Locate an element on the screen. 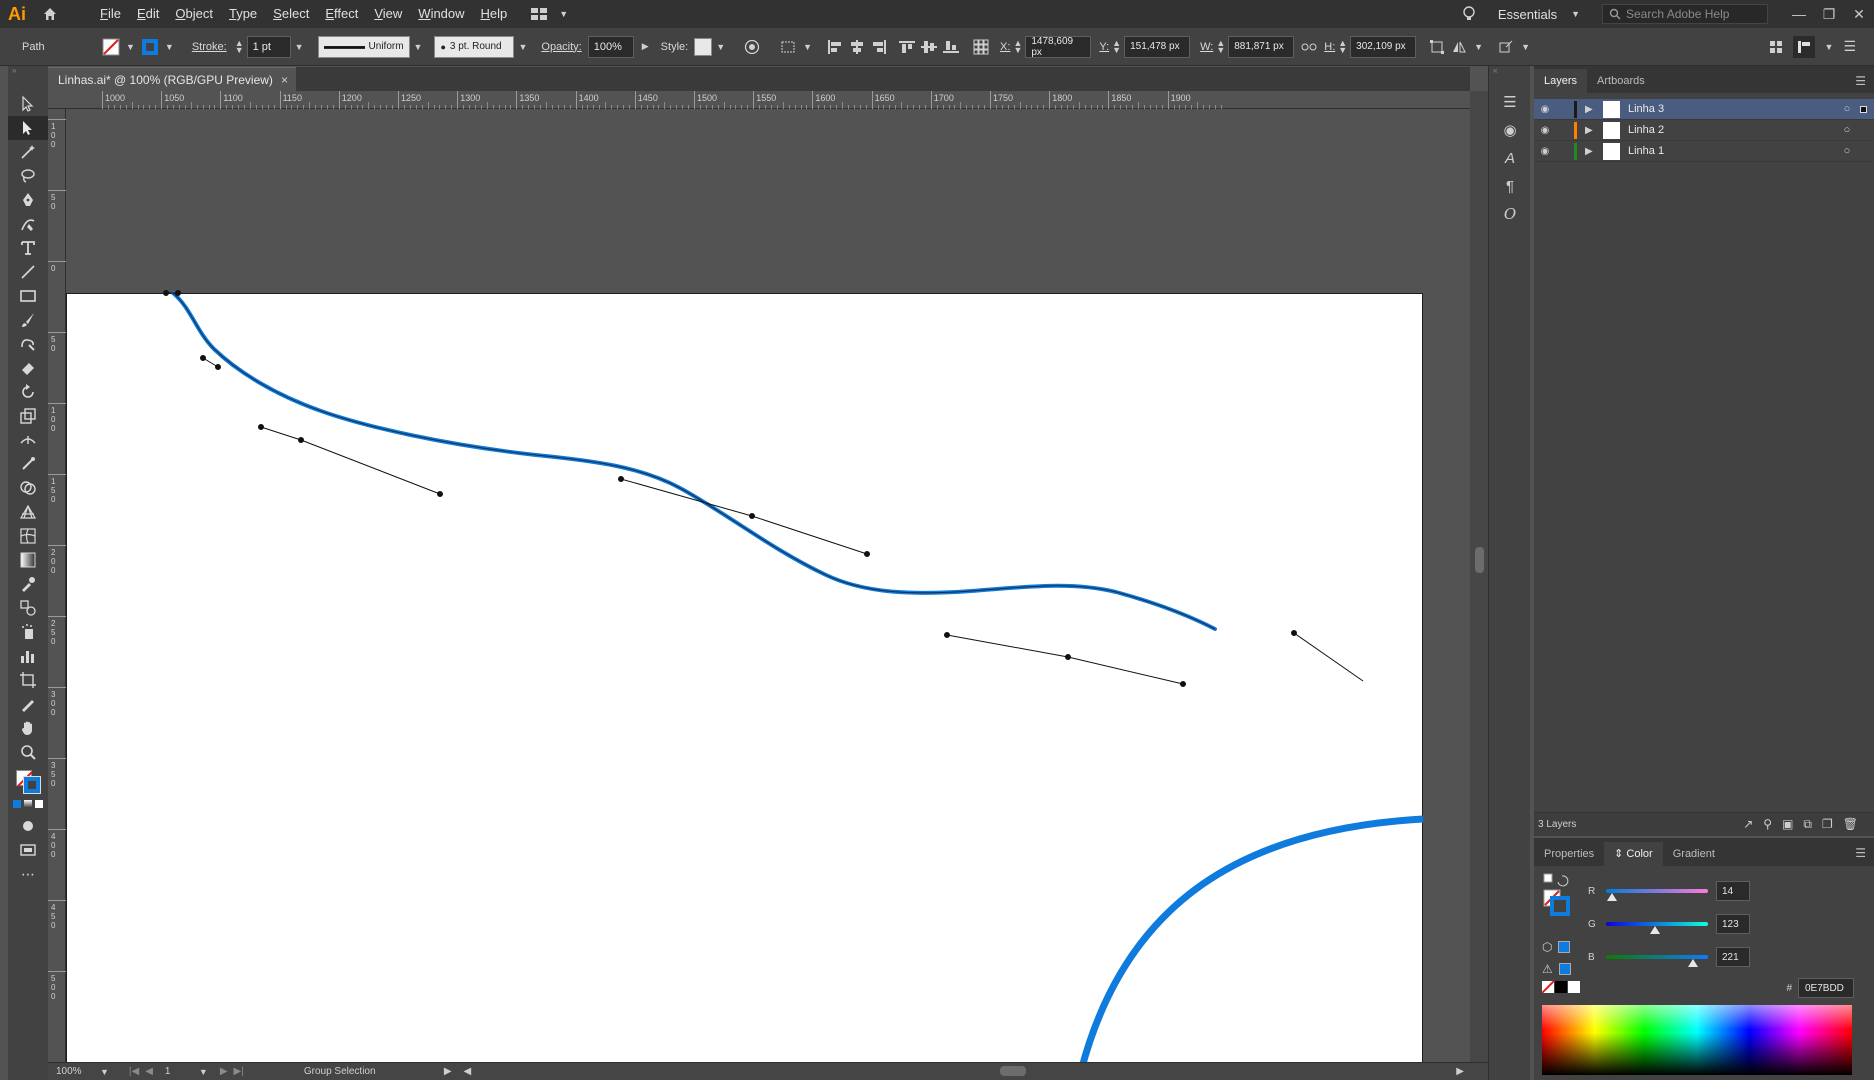  red-slider is located at coordinates (1657, 895).